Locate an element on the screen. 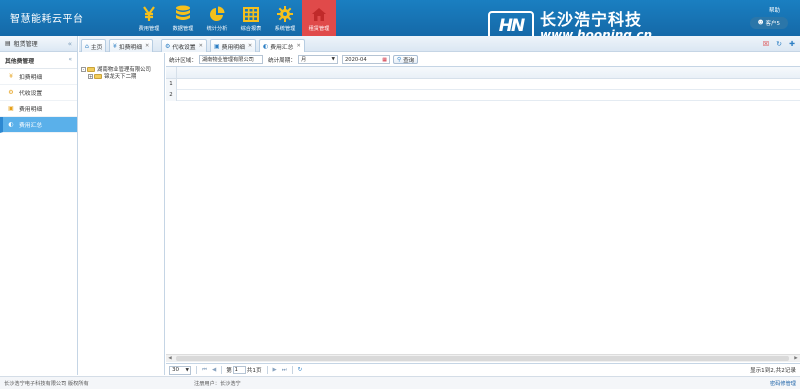 The width and height of the screenshot is (800, 389). search-icon: ⚲ is located at coordinates (399, 59).